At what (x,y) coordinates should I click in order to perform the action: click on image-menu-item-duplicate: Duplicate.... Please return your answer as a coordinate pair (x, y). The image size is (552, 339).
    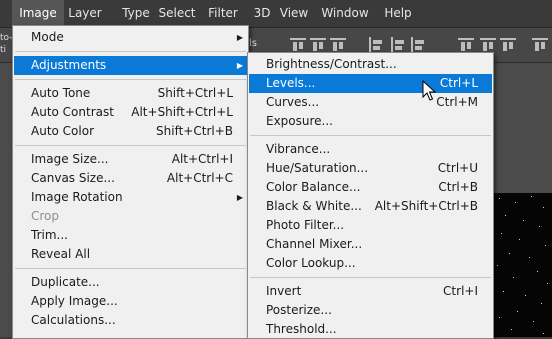
    Looking at the image, I should click on (130, 282).